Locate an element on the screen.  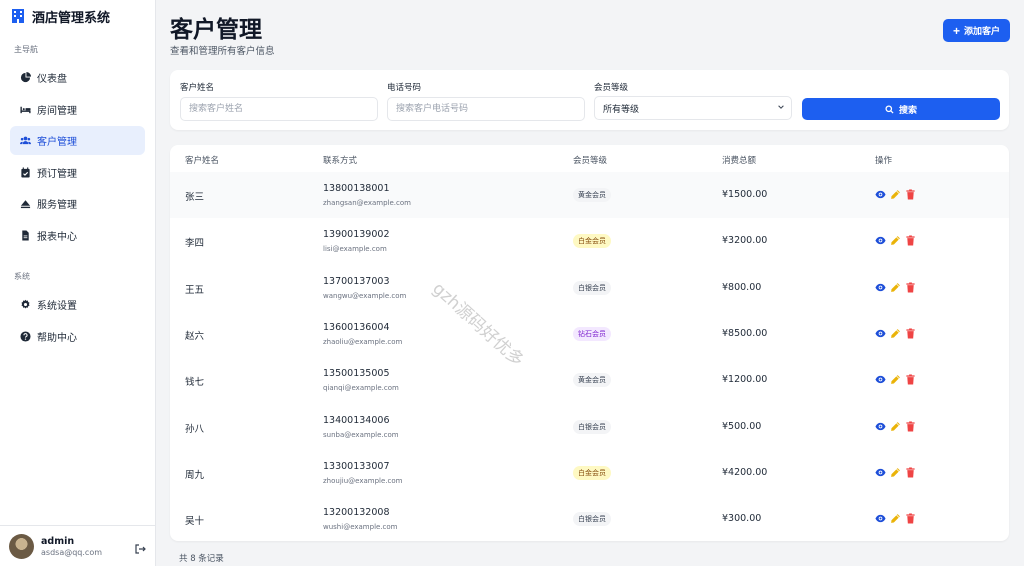
sidebar-item-label: 帮助中心 is located at coordinates (57, 338).